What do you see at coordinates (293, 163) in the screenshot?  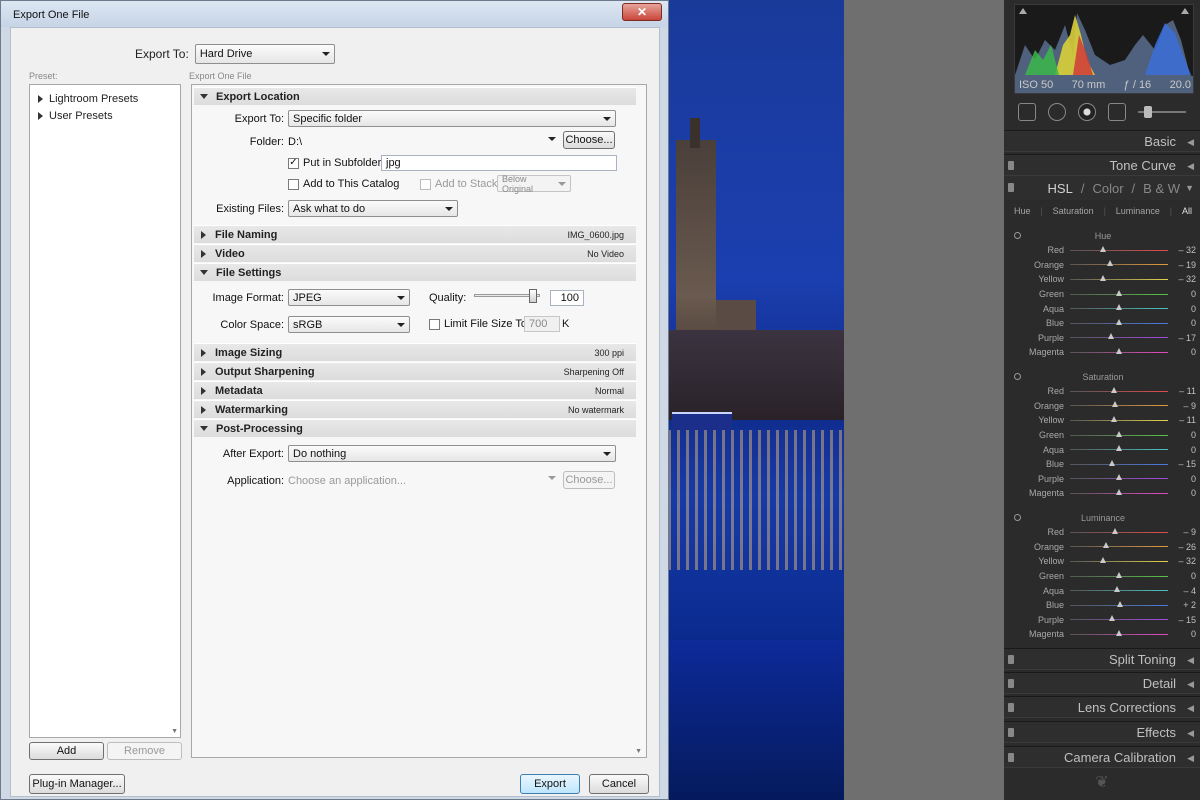 I see `checkbox-box: ✓` at bounding box center [293, 163].